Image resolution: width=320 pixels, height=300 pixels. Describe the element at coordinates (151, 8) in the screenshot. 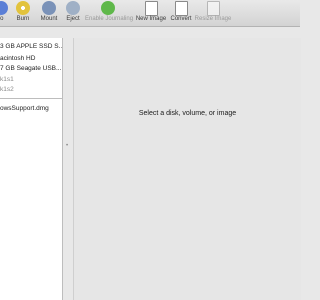

I see `new-image-icon` at that location.